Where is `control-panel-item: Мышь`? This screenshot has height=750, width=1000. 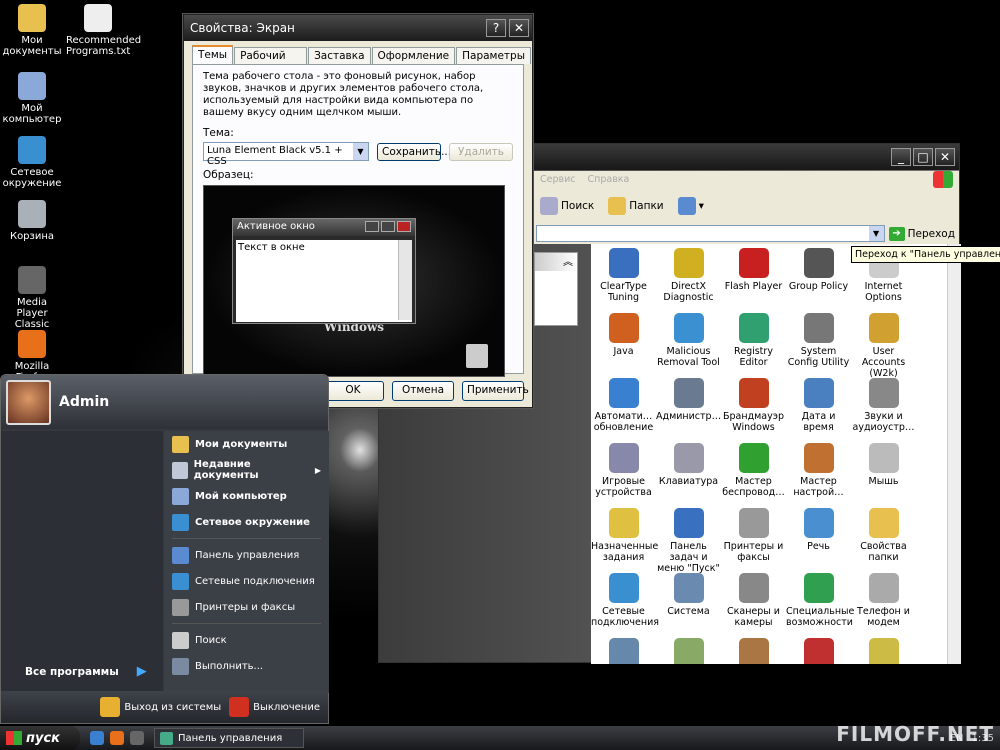
control-panel-item: Мышь is located at coordinates (883, 471).